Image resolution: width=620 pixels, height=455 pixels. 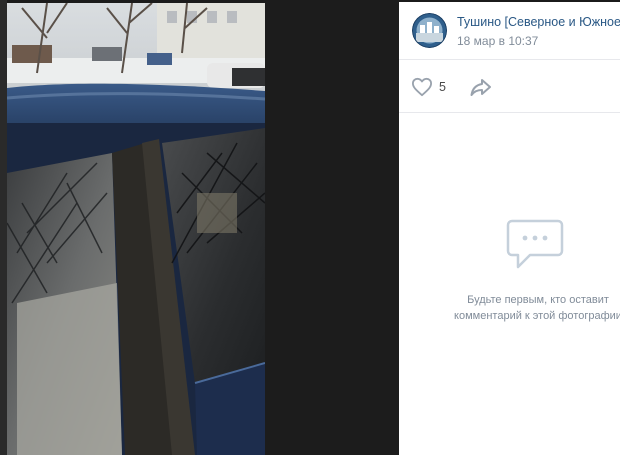 I want to click on post-date: 18 мар в 10:37, so click(x=497, y=41).